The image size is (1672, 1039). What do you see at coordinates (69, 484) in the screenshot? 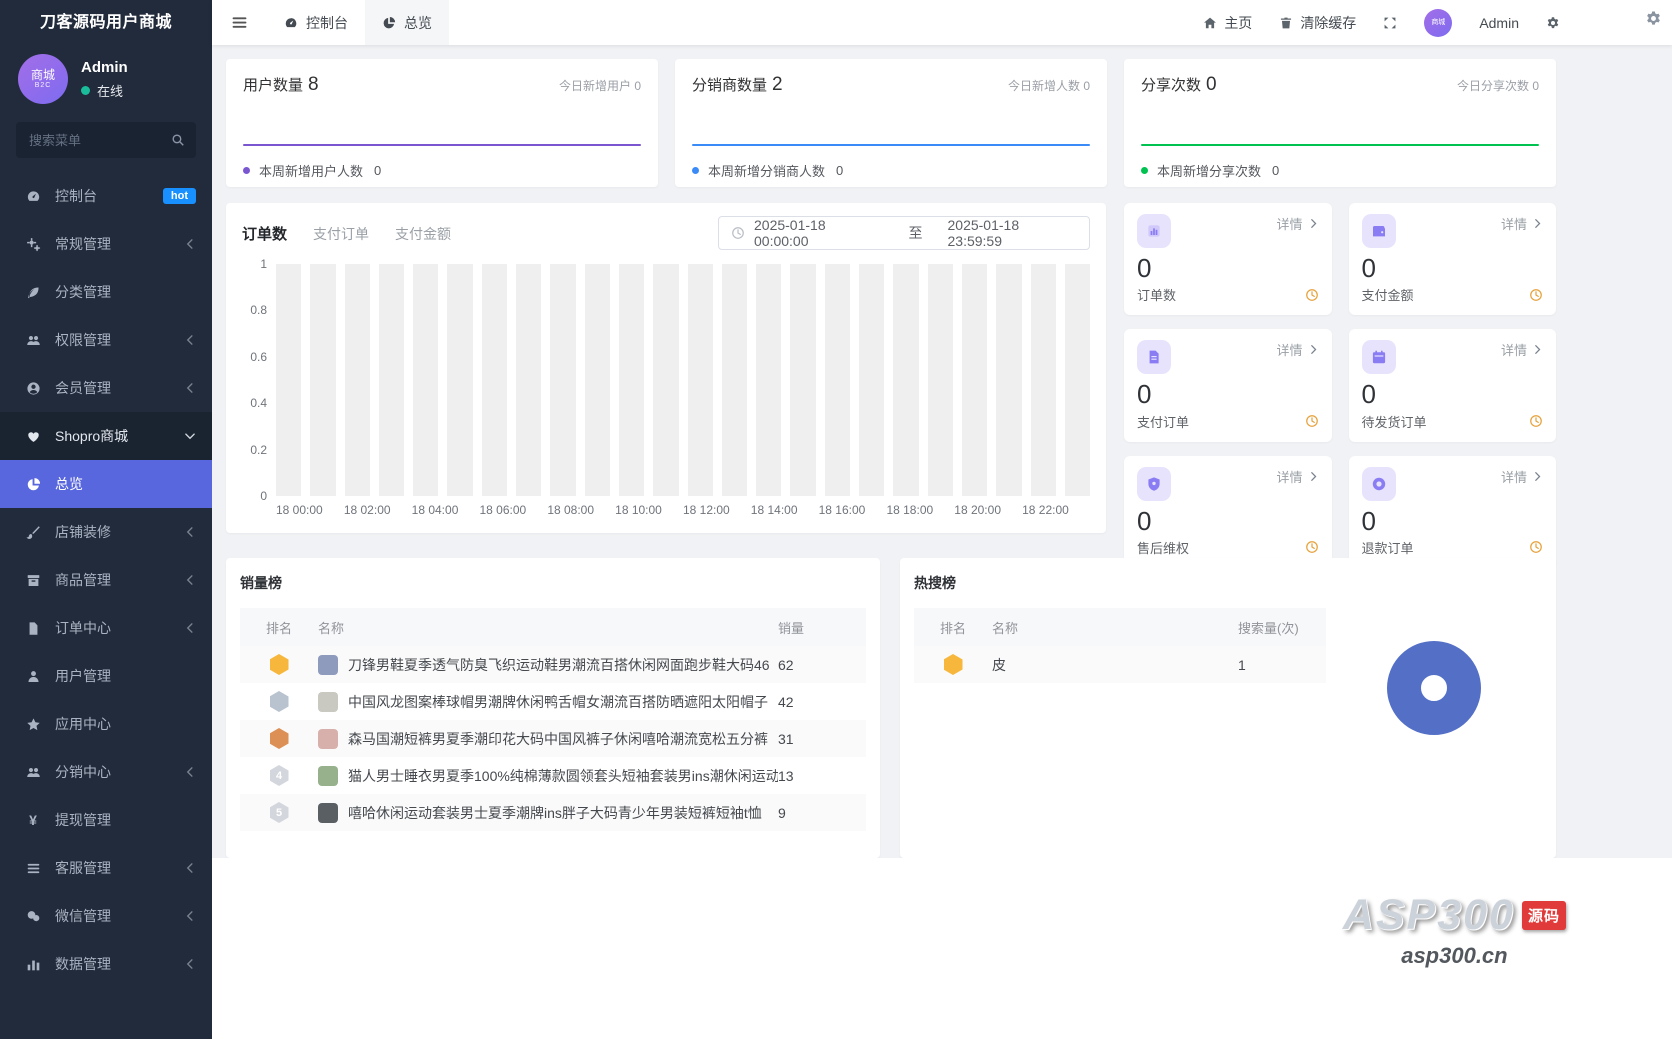
I see `sidebar-item-label: 总览` at bounding box center [69, 484].